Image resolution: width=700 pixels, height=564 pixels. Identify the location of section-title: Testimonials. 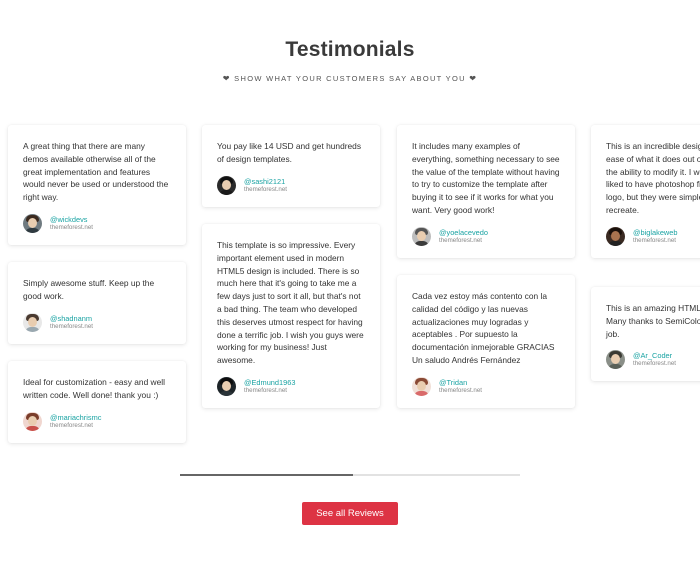
(350, 49).